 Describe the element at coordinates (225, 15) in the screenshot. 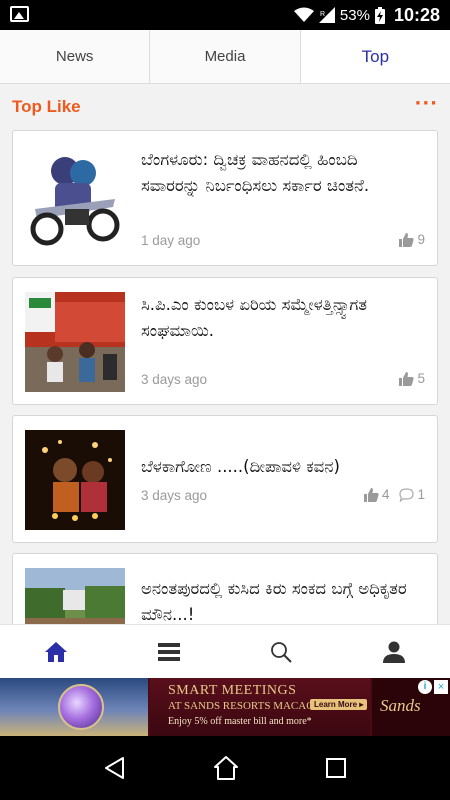

I see `status-bar: R 53% 10:28` at that location.